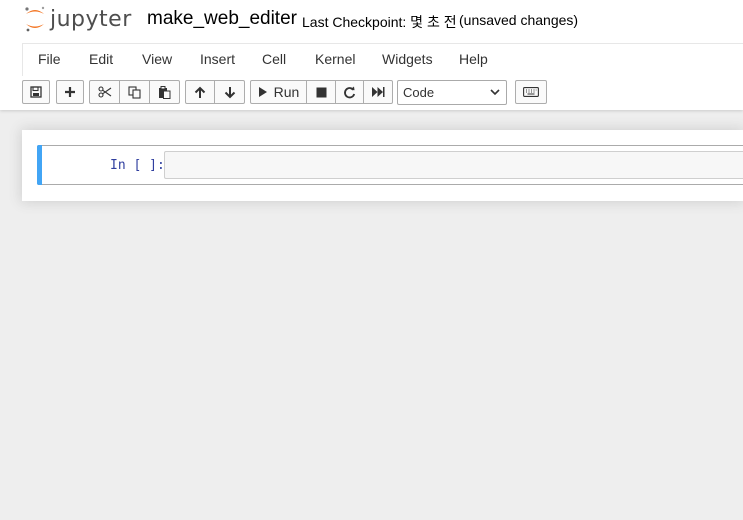  I want to click on paste-icon, so click(165, 92).